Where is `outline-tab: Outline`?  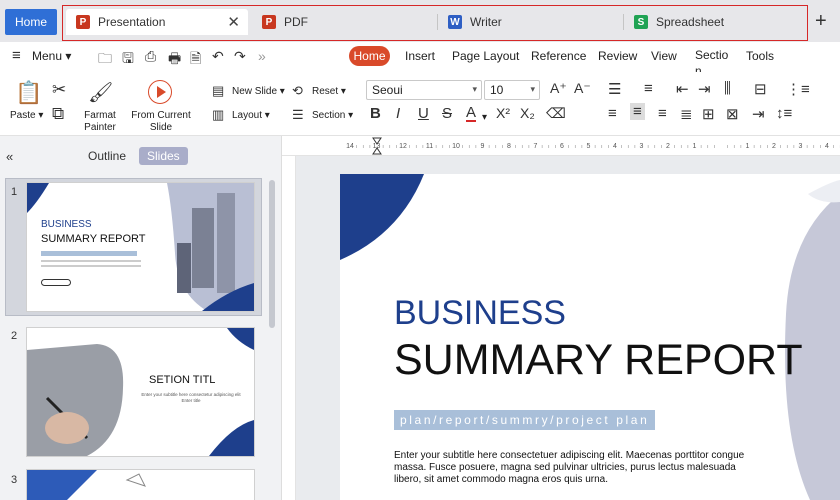 outline-tab: Outline is located at coordinates (107, 156).